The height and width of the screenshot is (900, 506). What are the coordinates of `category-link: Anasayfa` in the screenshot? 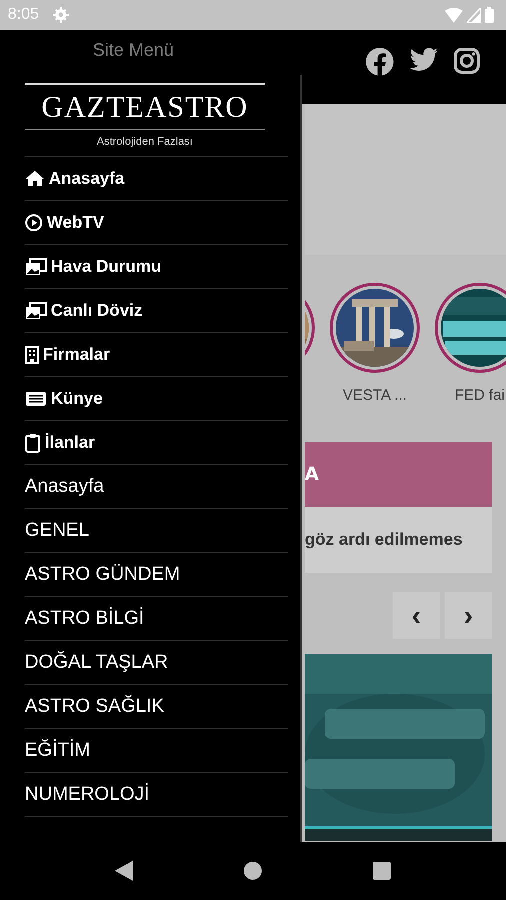 It's located at (64, 487).